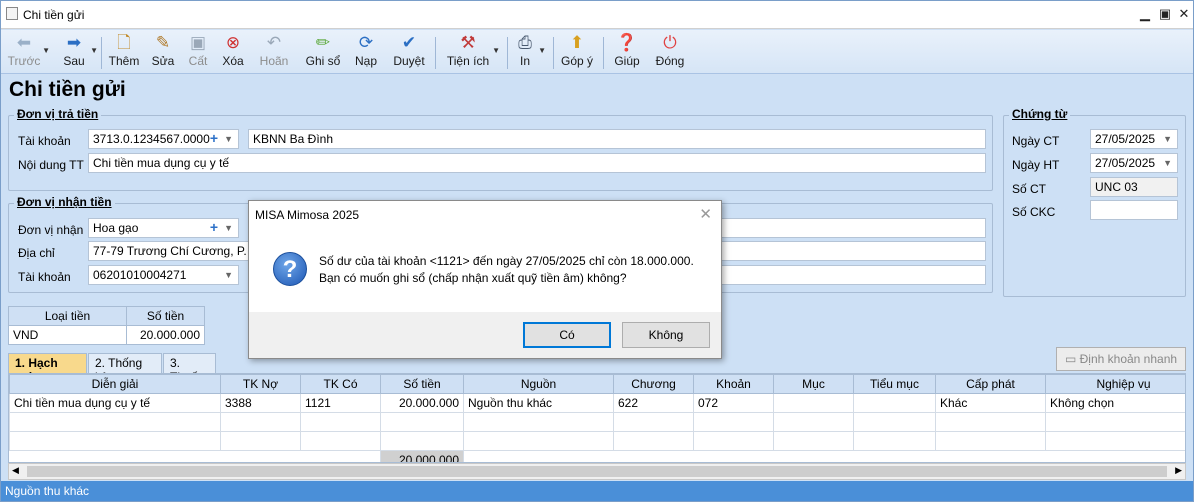  I want to click on postpone-button: ↶ Hoãn, so click(274, 52).